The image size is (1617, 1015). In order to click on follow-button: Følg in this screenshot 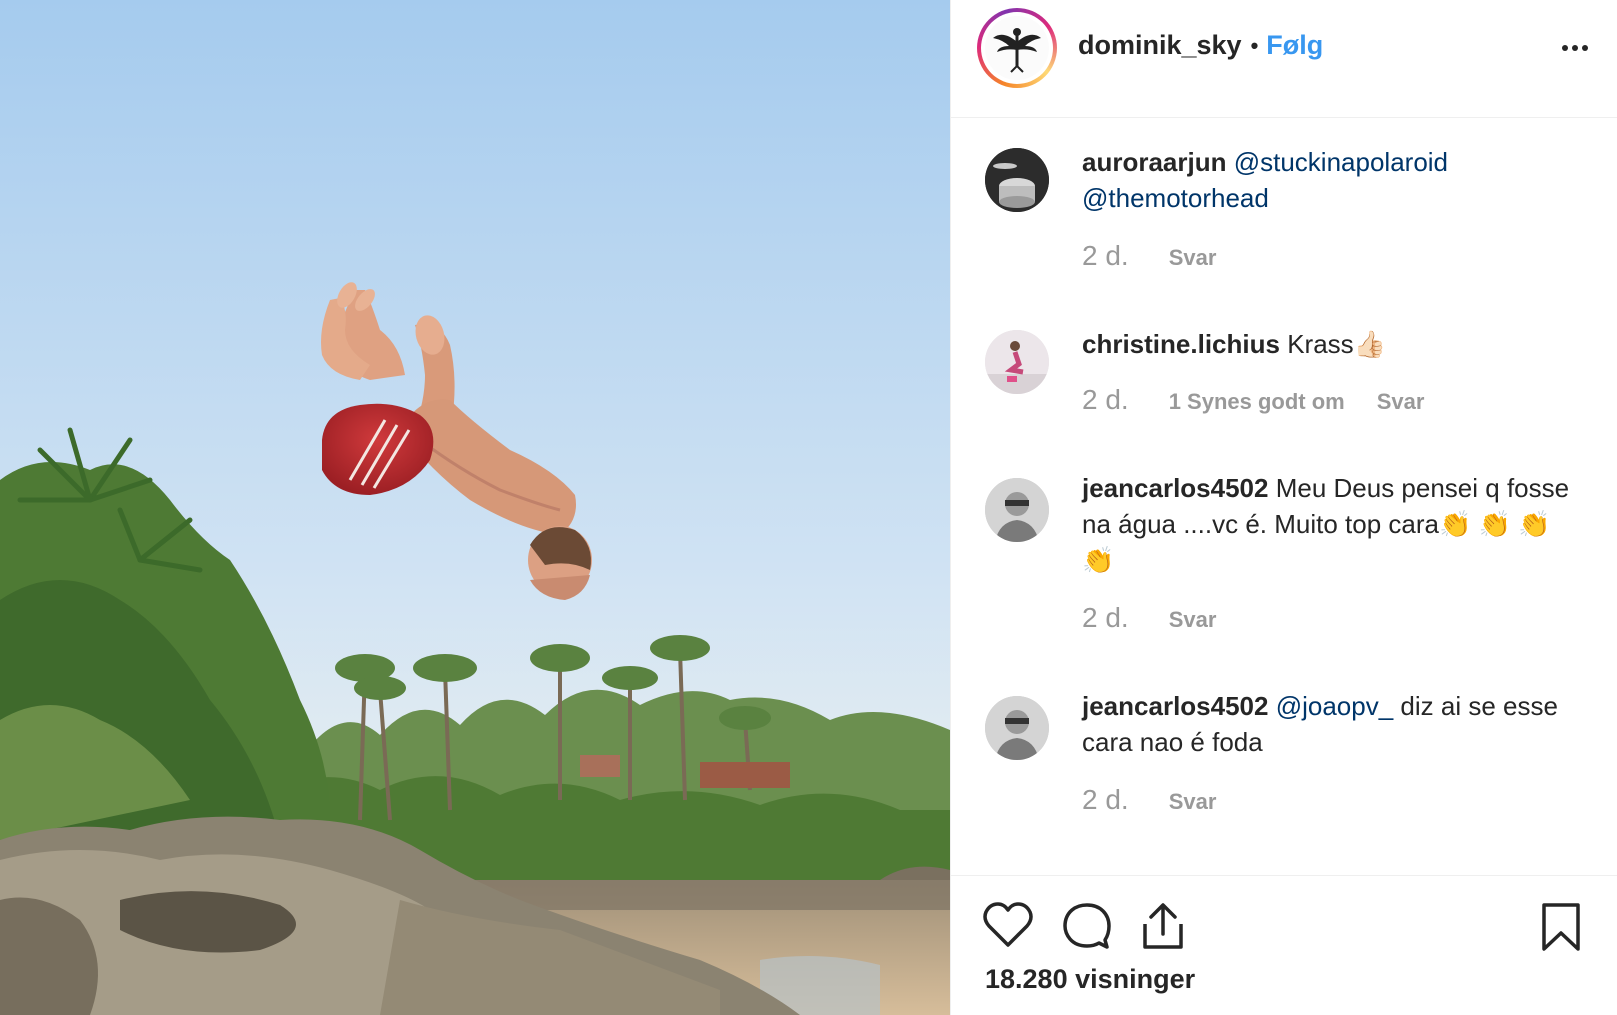, I will do `click(1294, 45)`.